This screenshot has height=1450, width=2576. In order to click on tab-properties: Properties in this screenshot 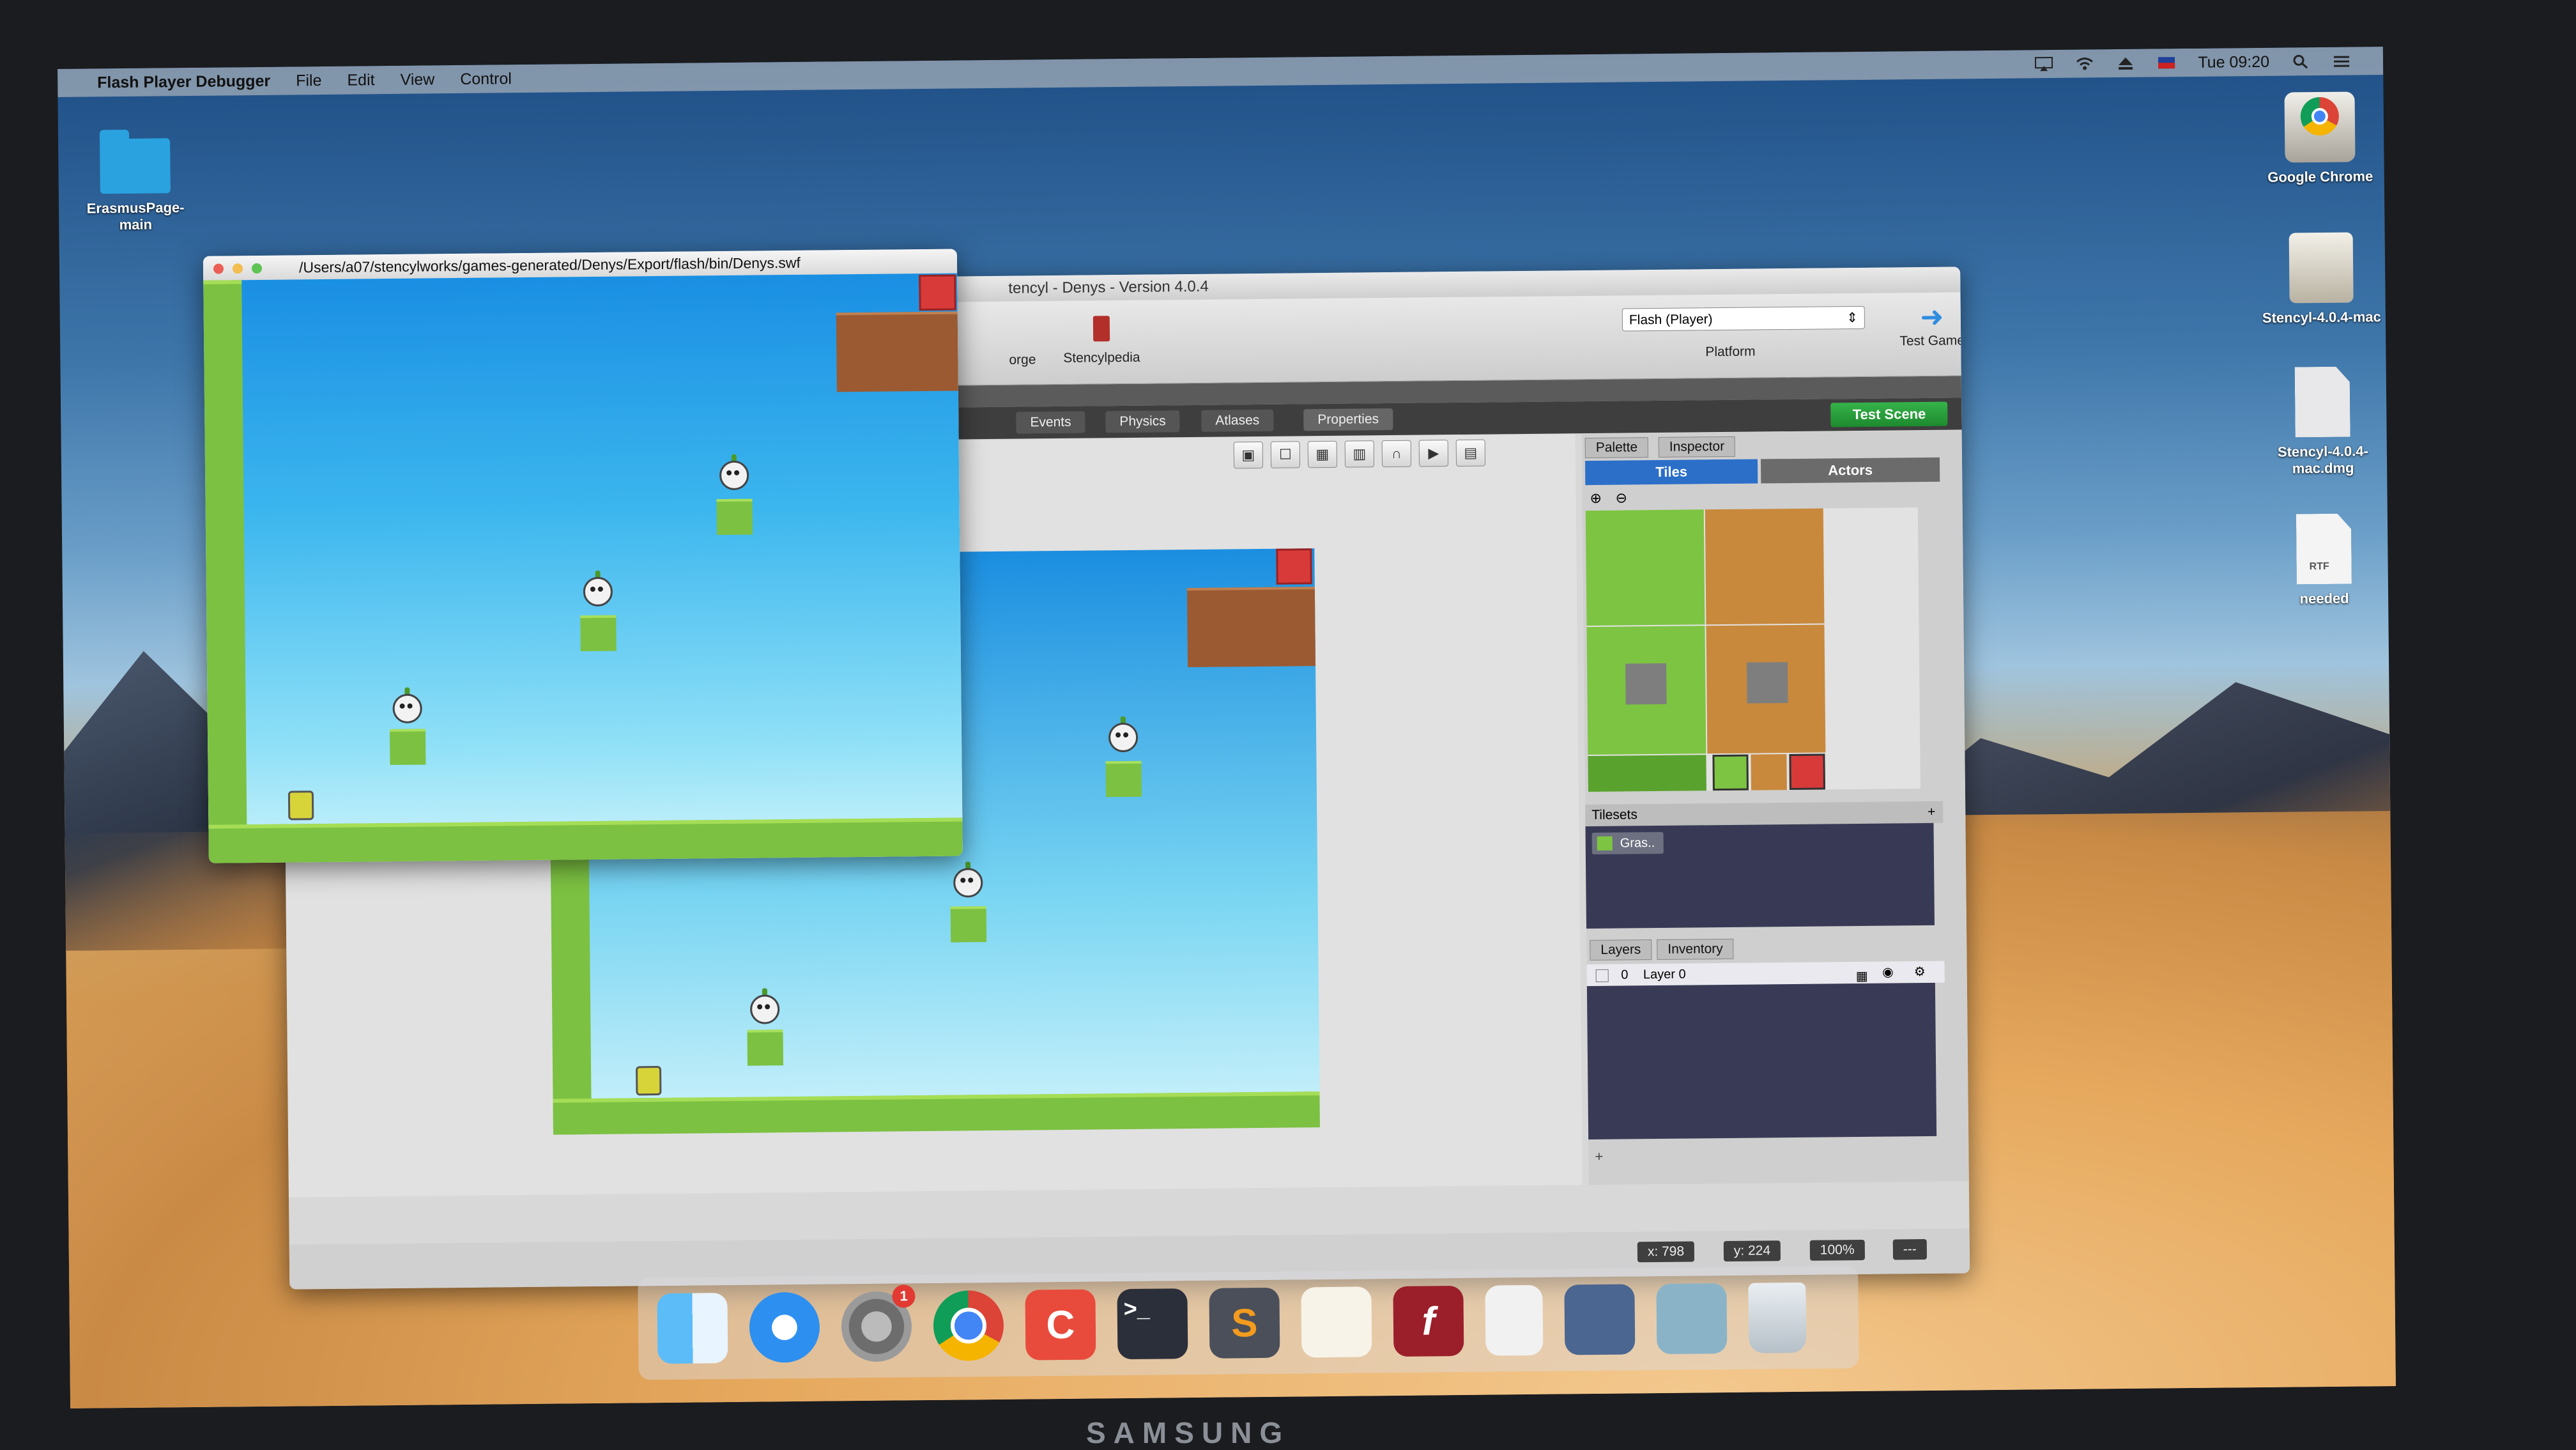, I will do `click(1348, 420)`.